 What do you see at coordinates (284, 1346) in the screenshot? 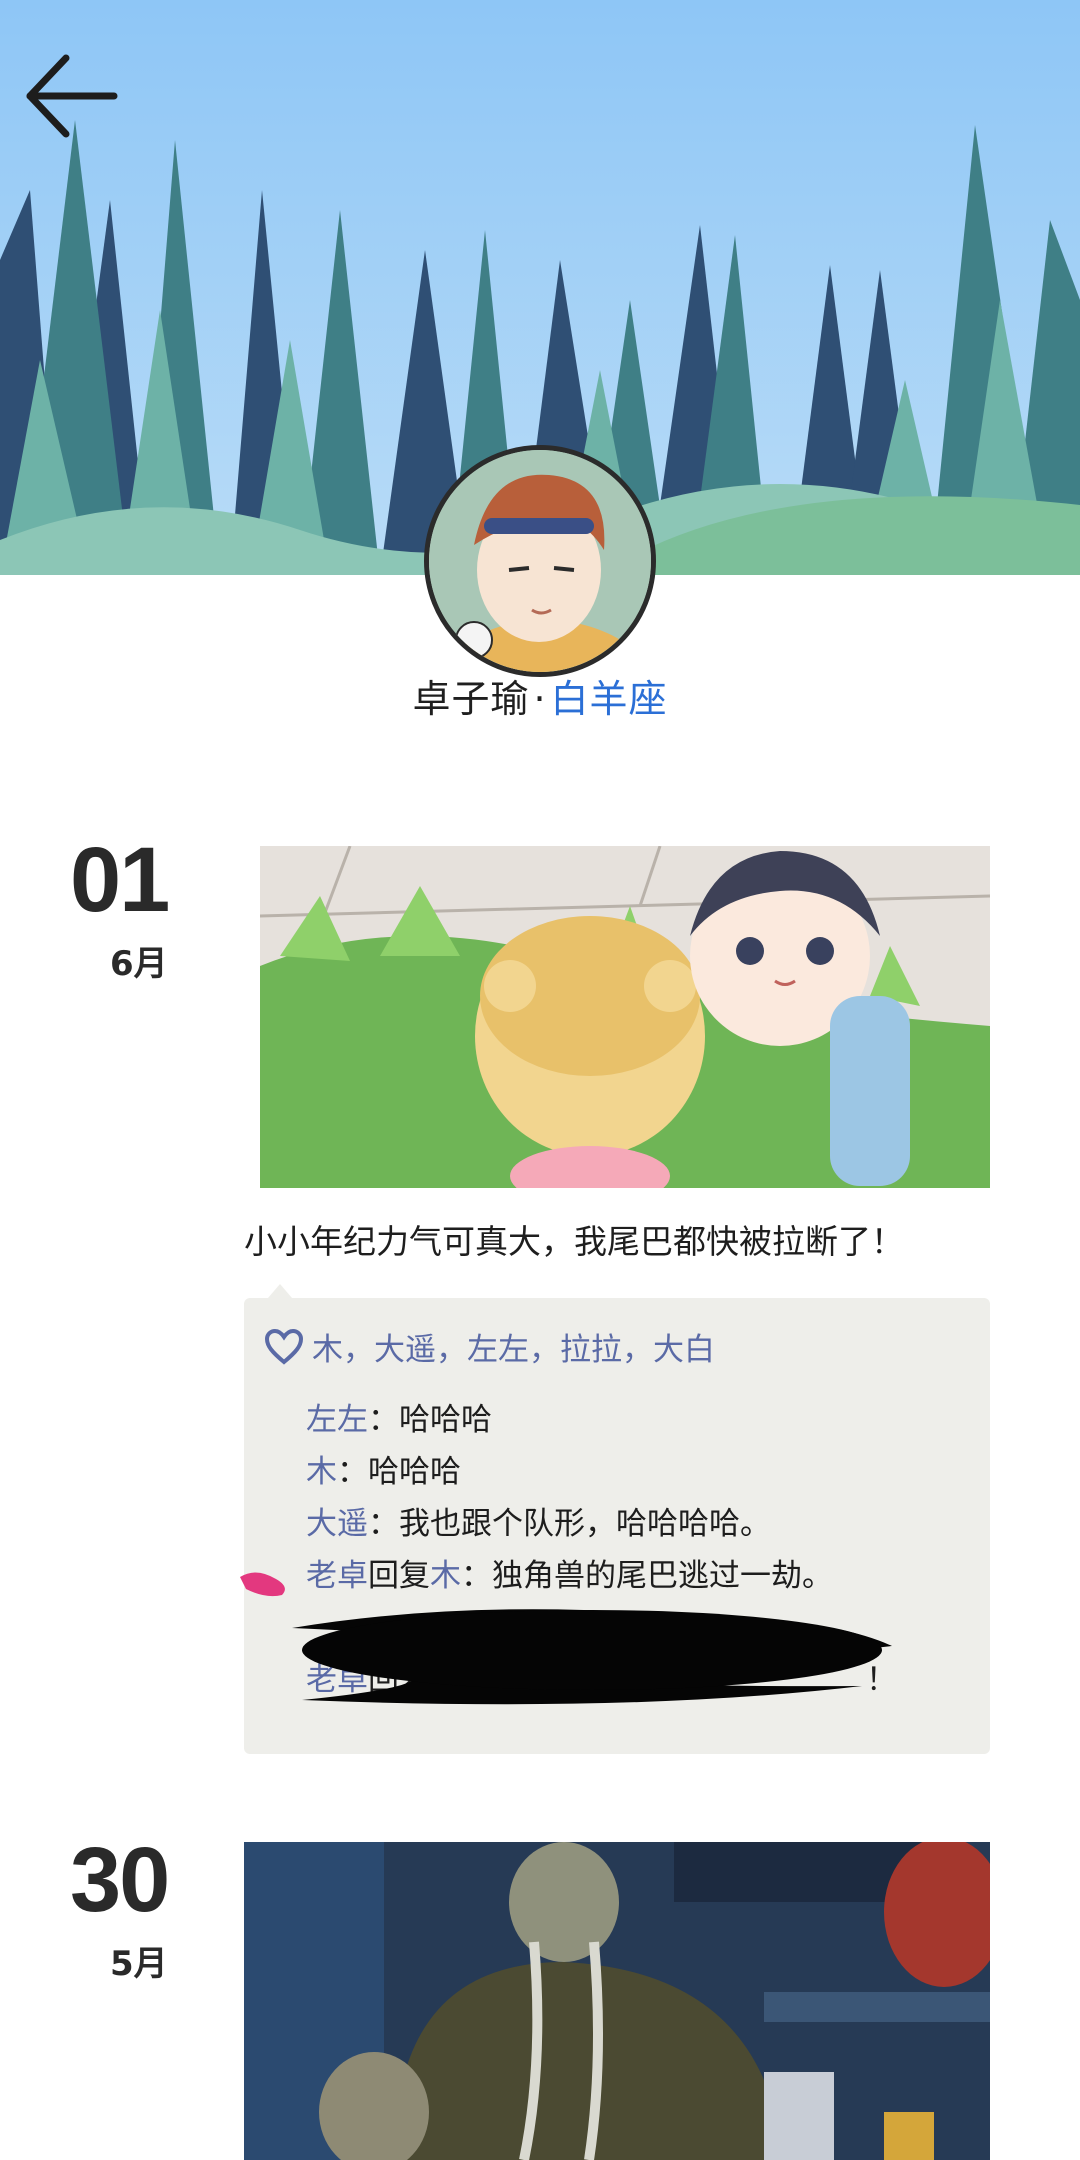
I see `heart-icon` at bounding box center [284, 1346].